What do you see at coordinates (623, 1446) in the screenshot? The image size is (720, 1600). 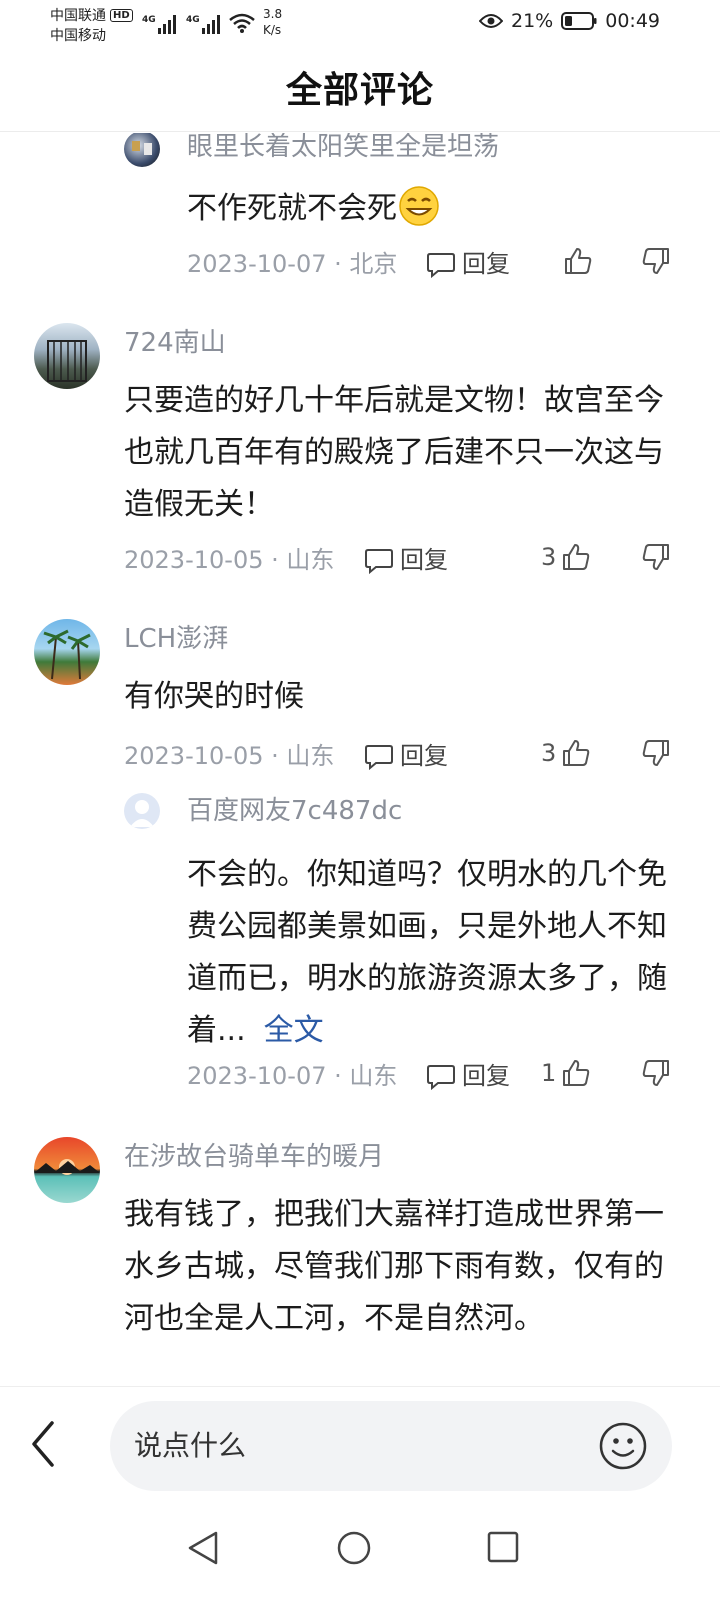 I see `smiley-icon` at bounding box center [623, 1446].